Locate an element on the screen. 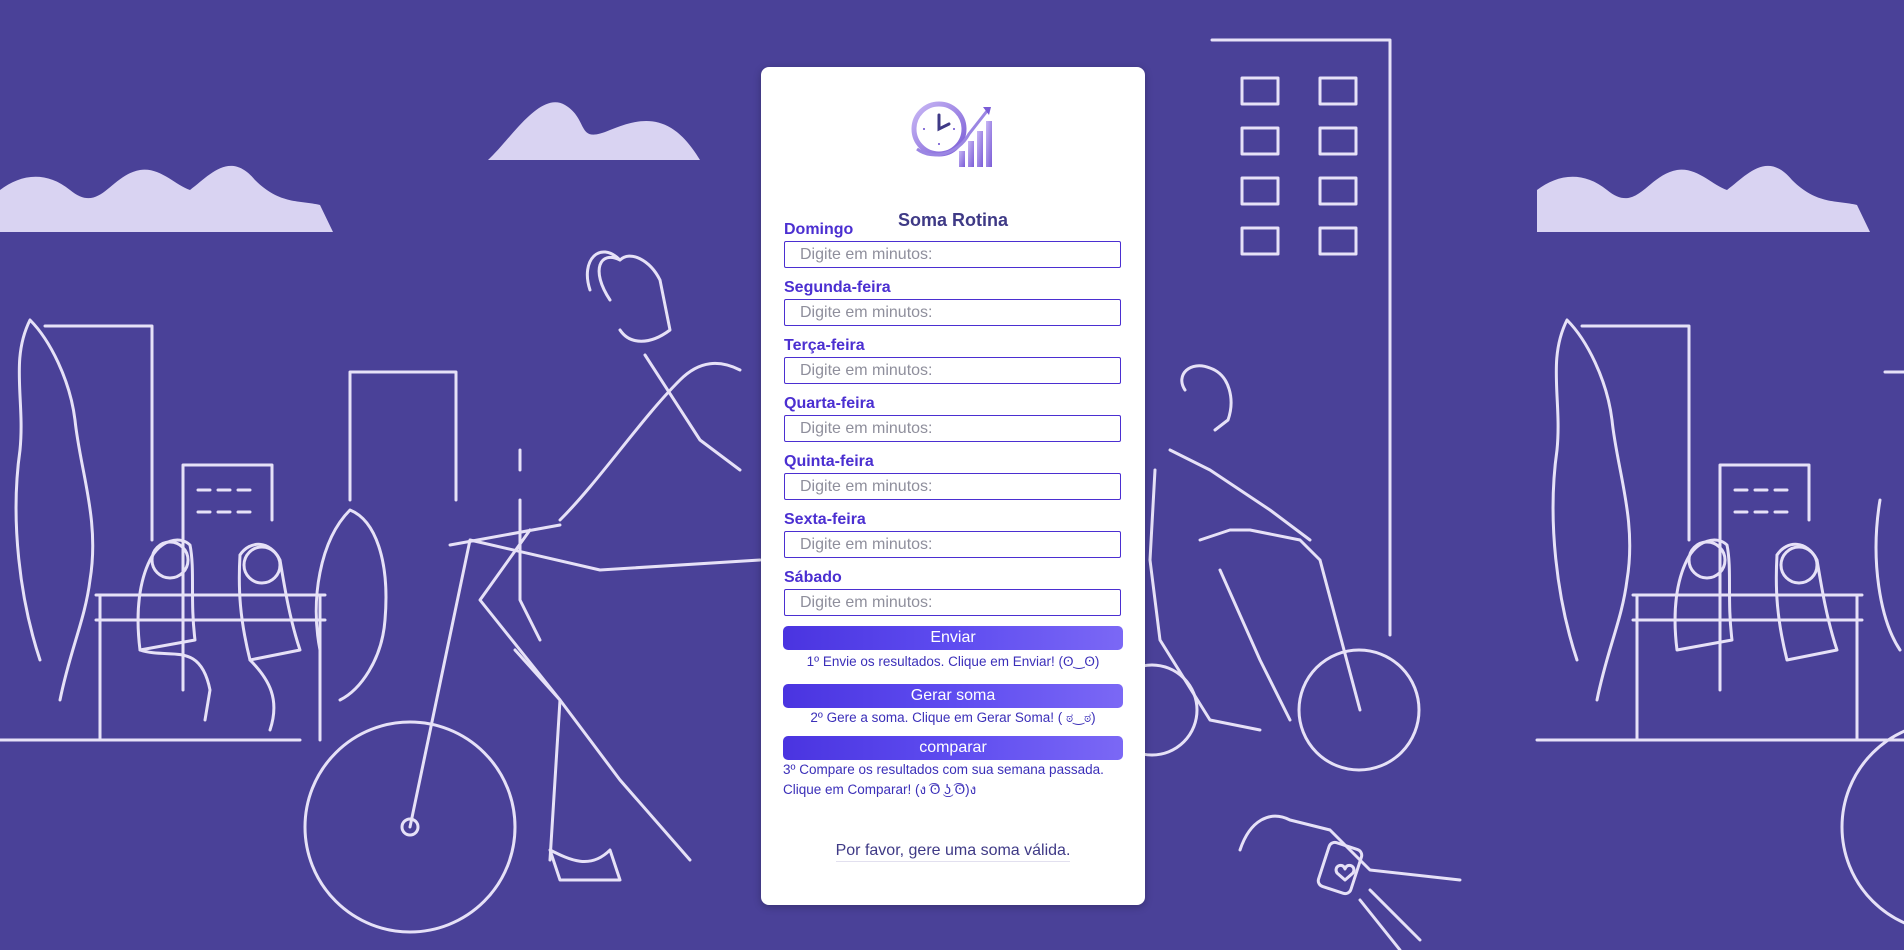  field-label-segunda: Segunda-feira is located at coordinates (837, 287).